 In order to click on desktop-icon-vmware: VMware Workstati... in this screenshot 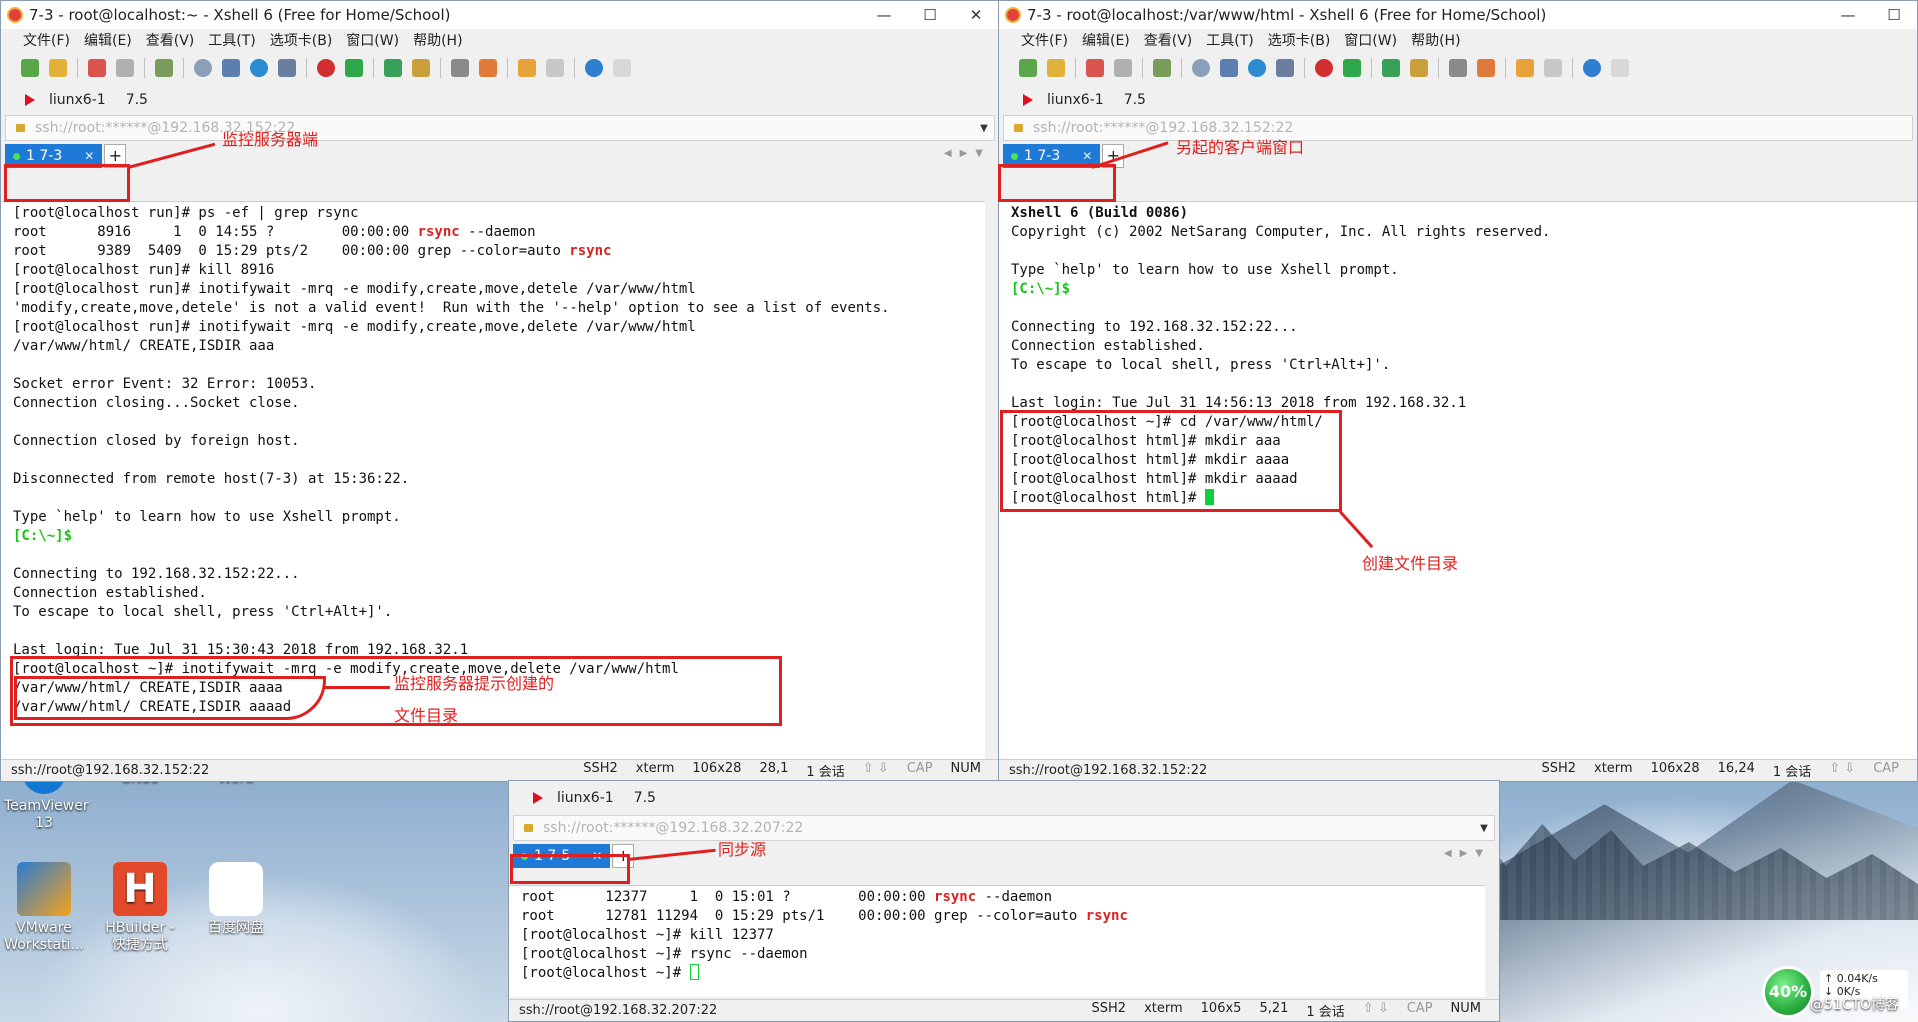, I will do `click(44, 908)`.